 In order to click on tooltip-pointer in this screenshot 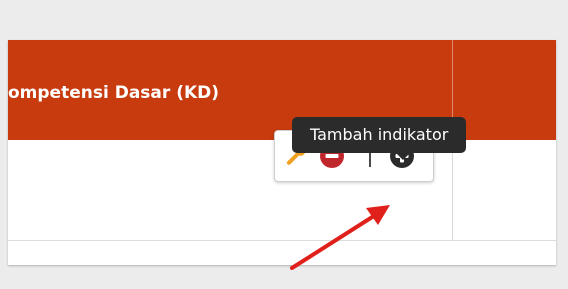, I will do `click(403, 156)`.